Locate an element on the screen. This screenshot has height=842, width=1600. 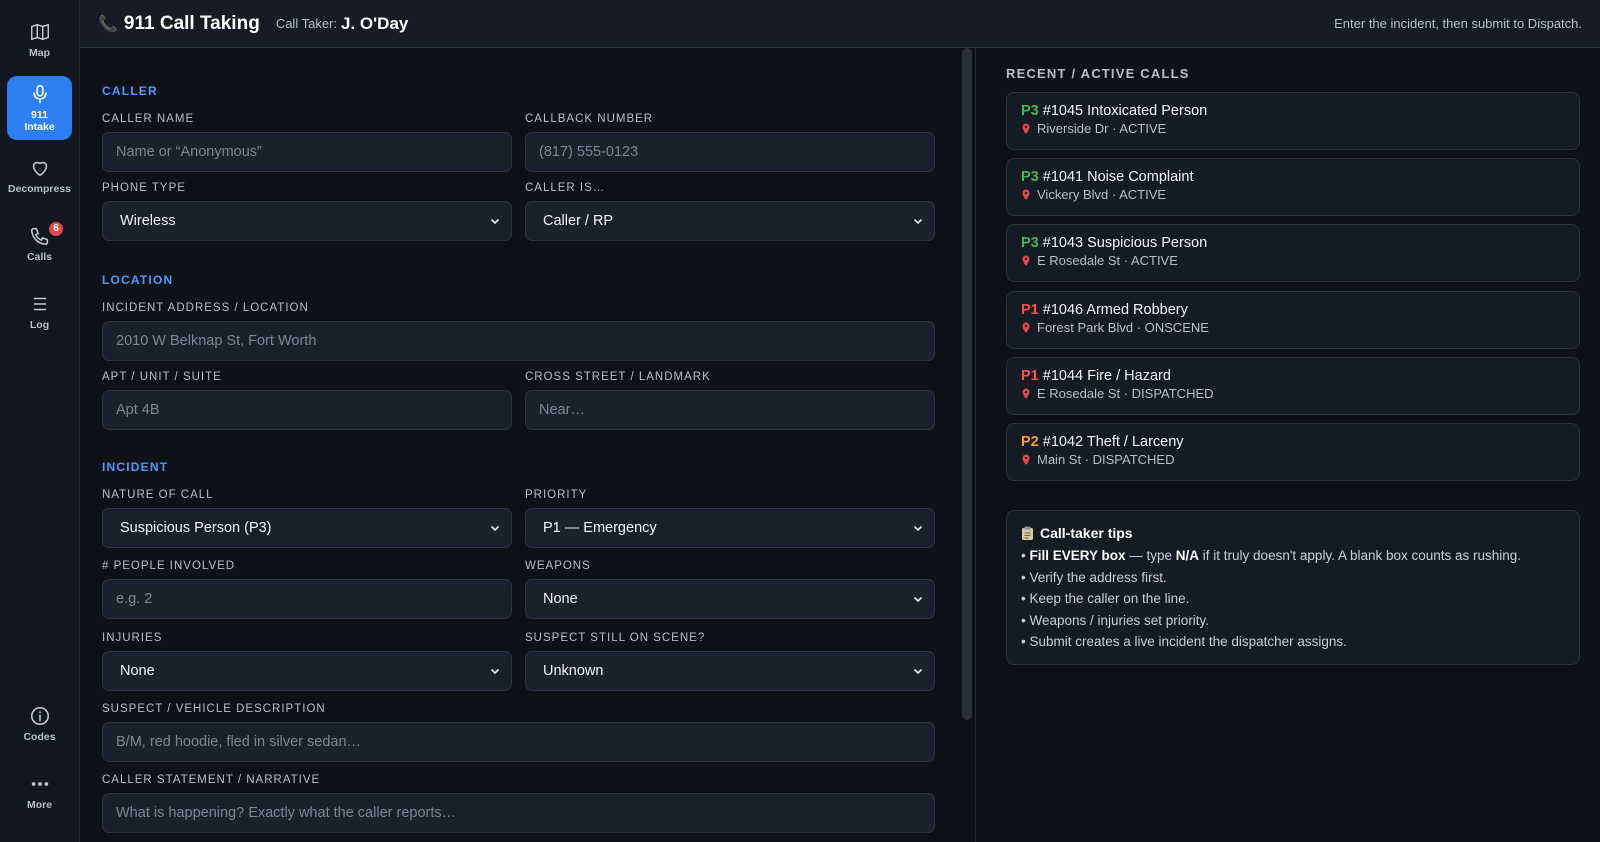
weapons-select: None is located at coordinates (730, 599).